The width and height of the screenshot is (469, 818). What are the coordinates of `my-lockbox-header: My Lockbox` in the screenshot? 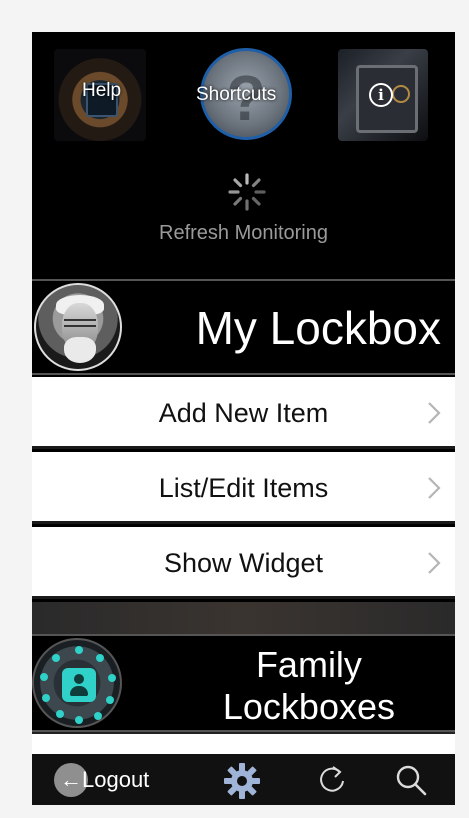 It's located at (243, 327).